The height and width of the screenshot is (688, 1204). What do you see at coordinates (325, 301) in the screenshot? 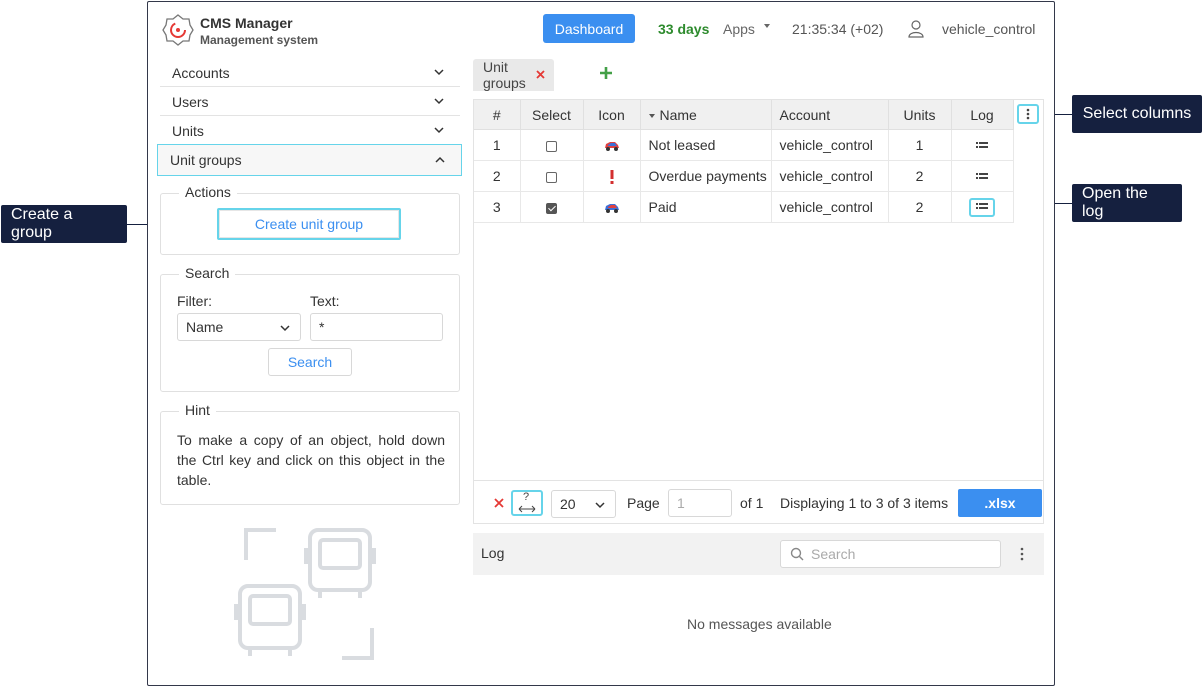
I see `text-label: Text:` at bounding box center [325, 301].